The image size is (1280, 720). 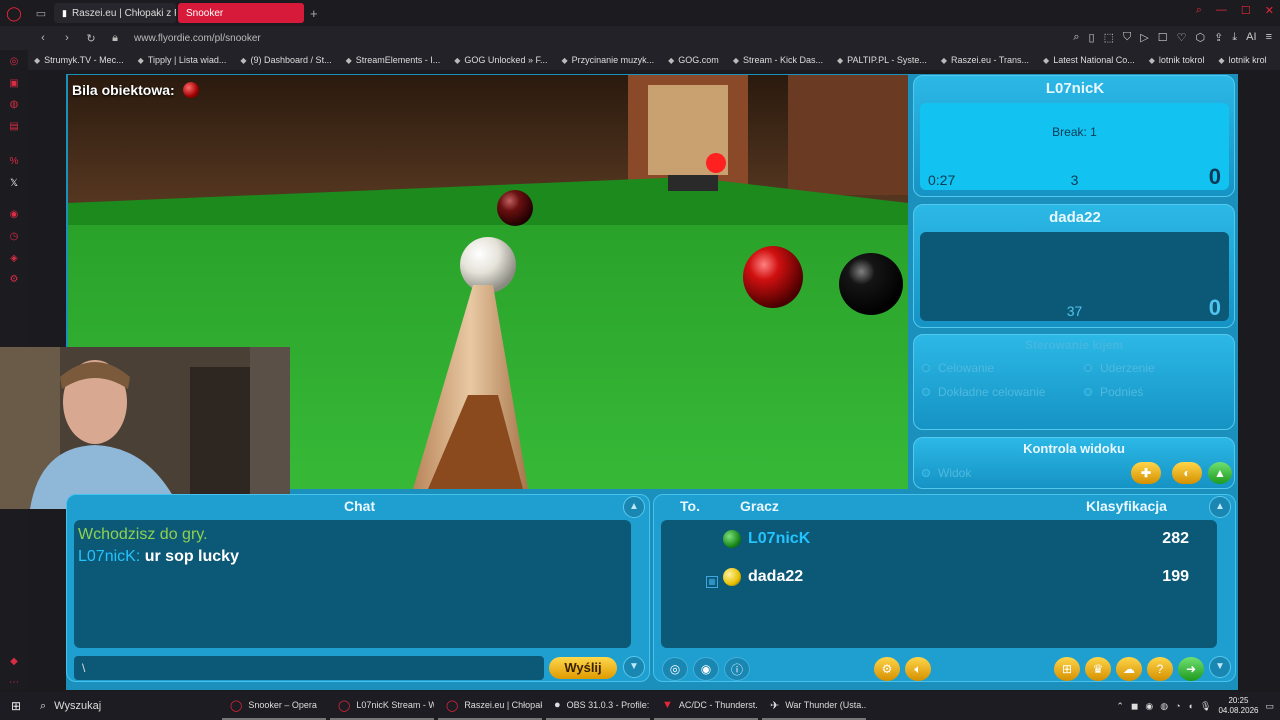 What do you see at coordinates (14, 13) in the screenshot?
I see `opera-logo-icon: ◯` at bounding box center [14, 13].